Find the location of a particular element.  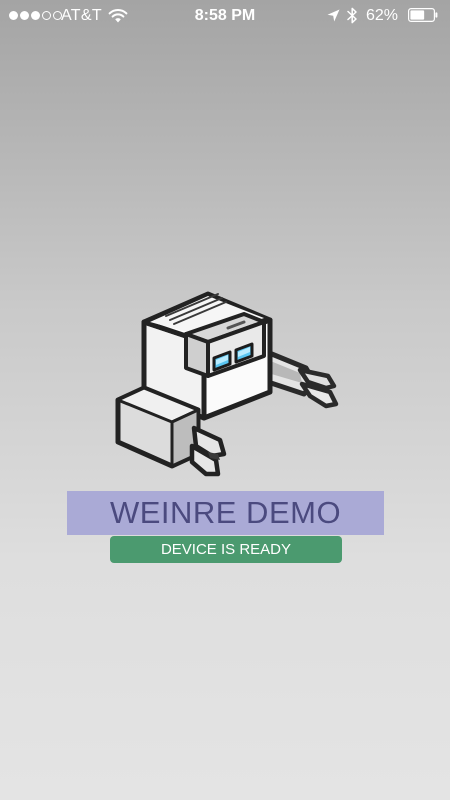

battery-percentage: 62% is located at coordinates (382, 15).